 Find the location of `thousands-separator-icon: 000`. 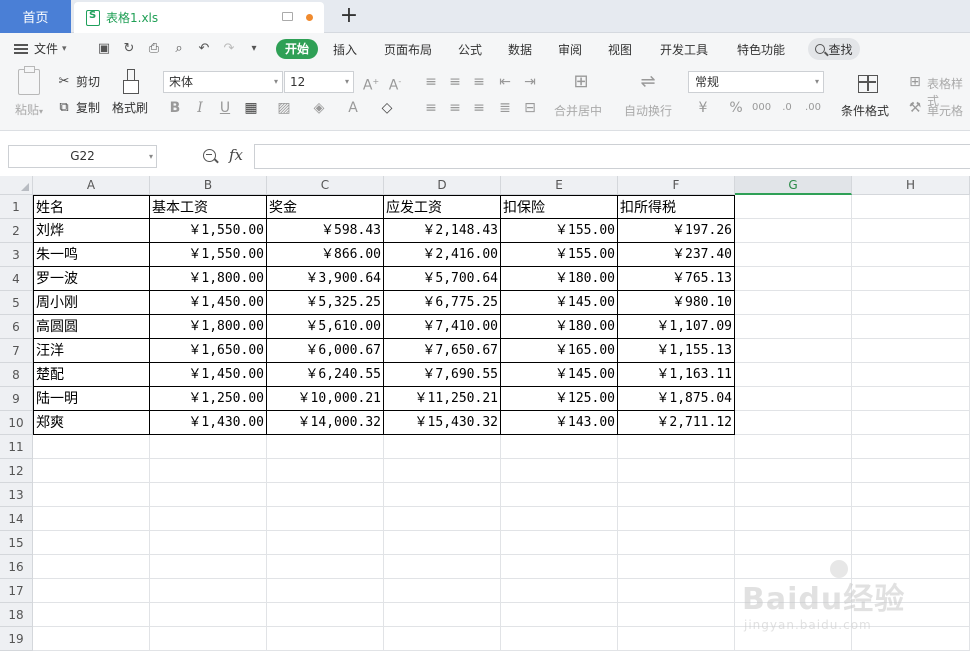

thousands-separator-icon: 000 is located at coordinates (761, 108).